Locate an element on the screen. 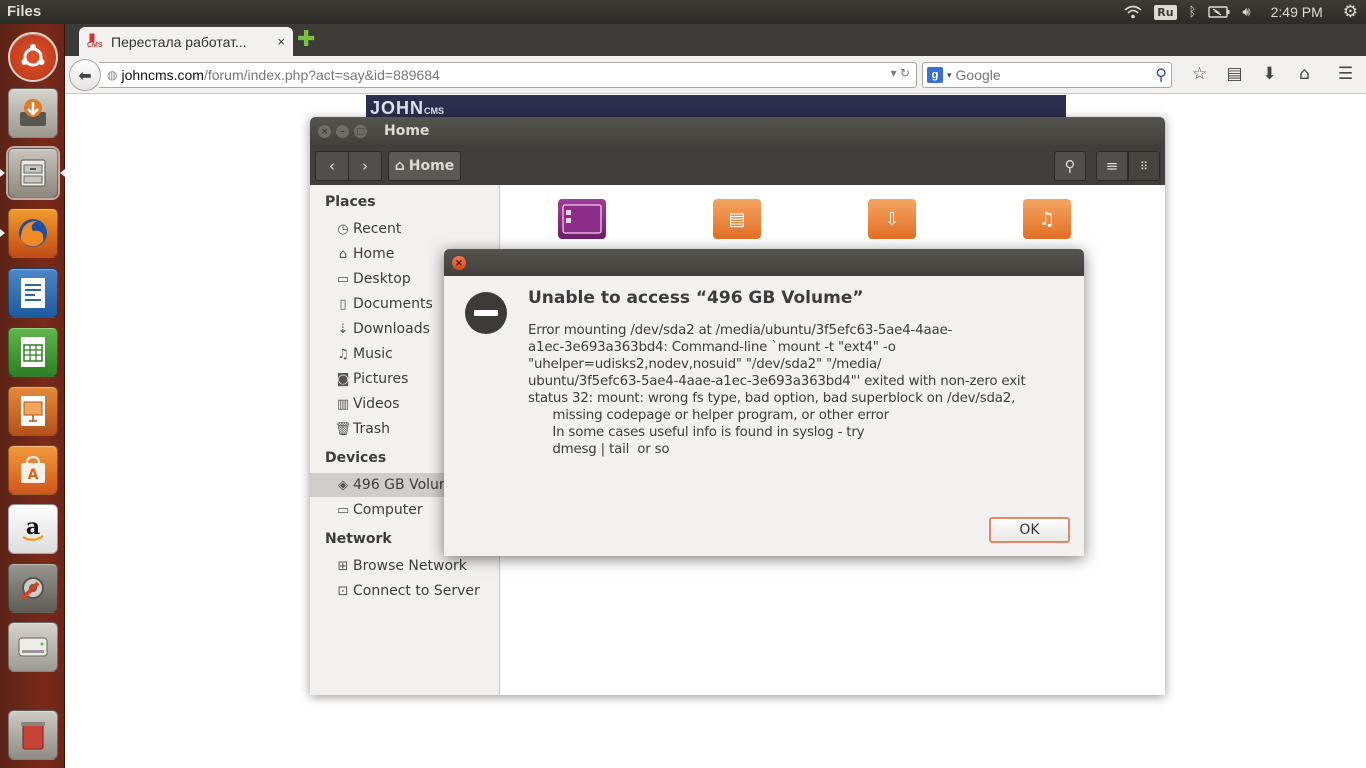  app-name: Files is located at coordinates (24, 11).